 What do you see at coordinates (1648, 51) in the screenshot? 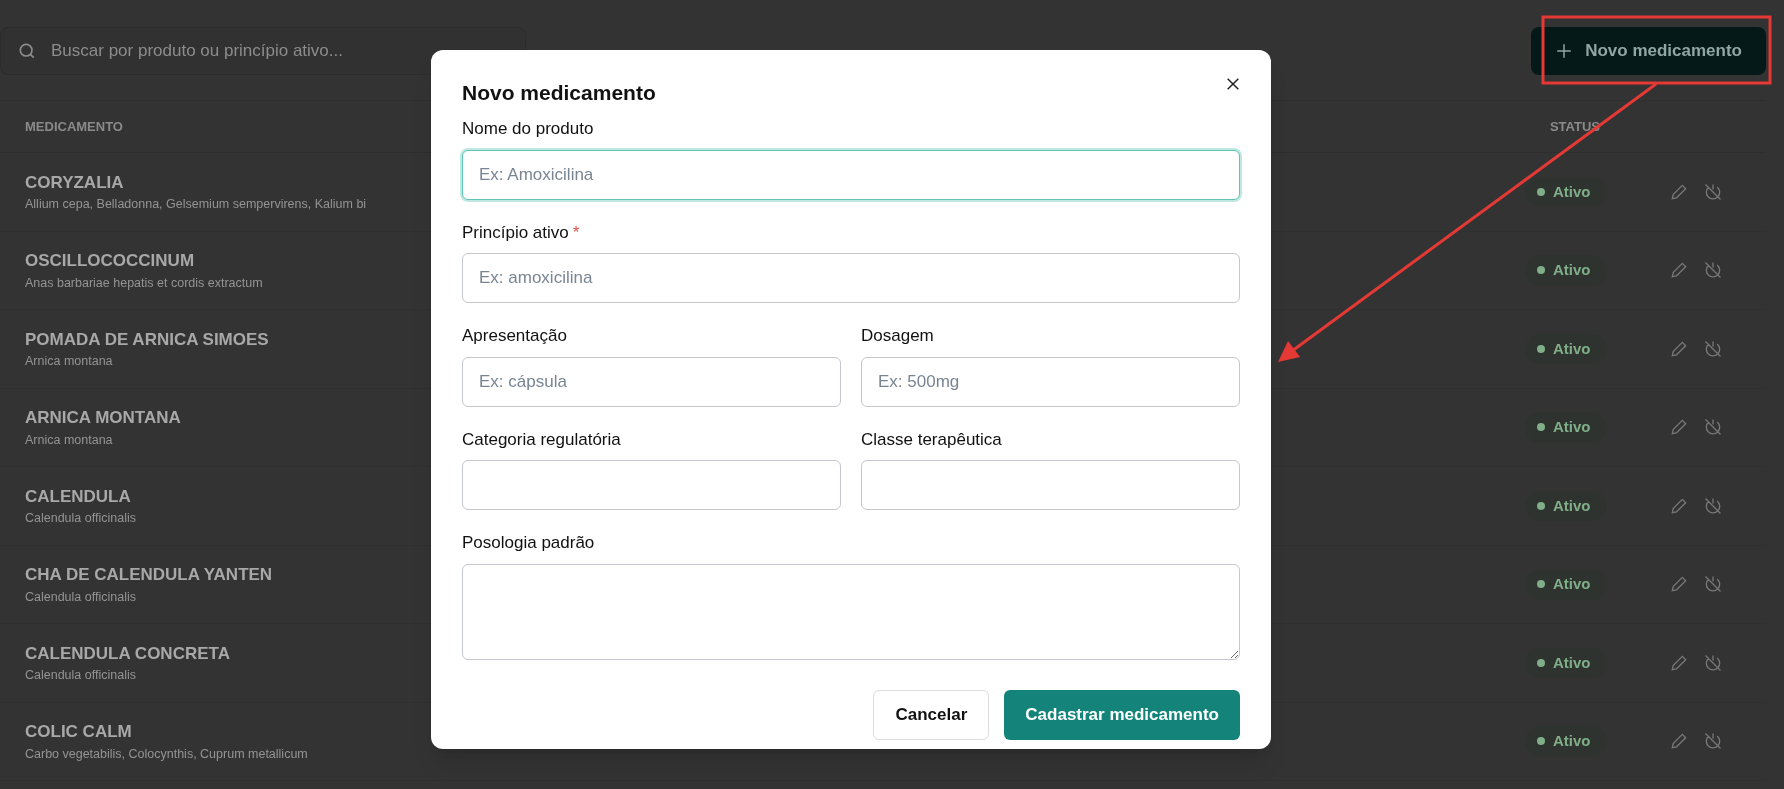
I see `new-medication-button: Novo medicamento` at bounding box center [1648, 51].